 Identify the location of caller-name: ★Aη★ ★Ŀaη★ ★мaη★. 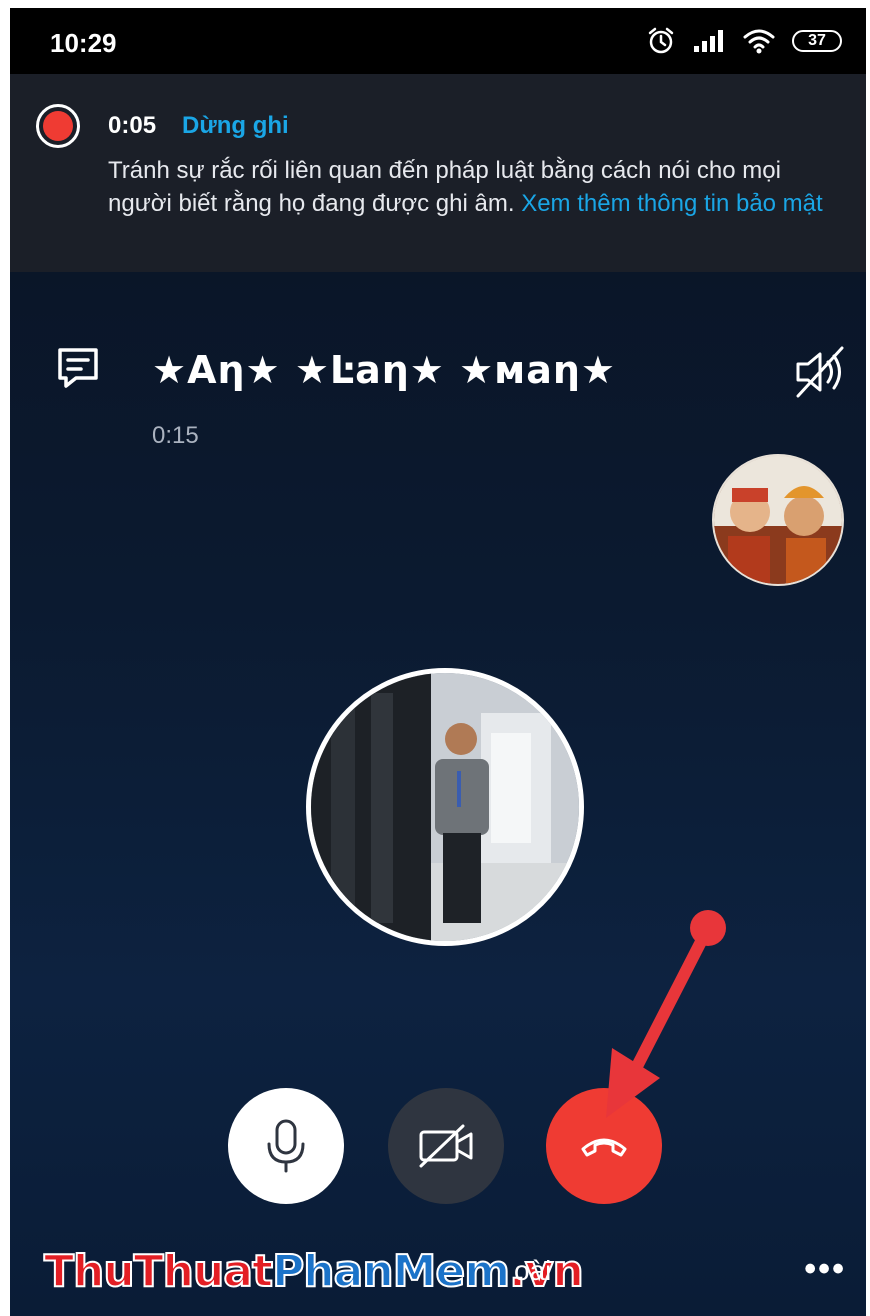
(384, 370).